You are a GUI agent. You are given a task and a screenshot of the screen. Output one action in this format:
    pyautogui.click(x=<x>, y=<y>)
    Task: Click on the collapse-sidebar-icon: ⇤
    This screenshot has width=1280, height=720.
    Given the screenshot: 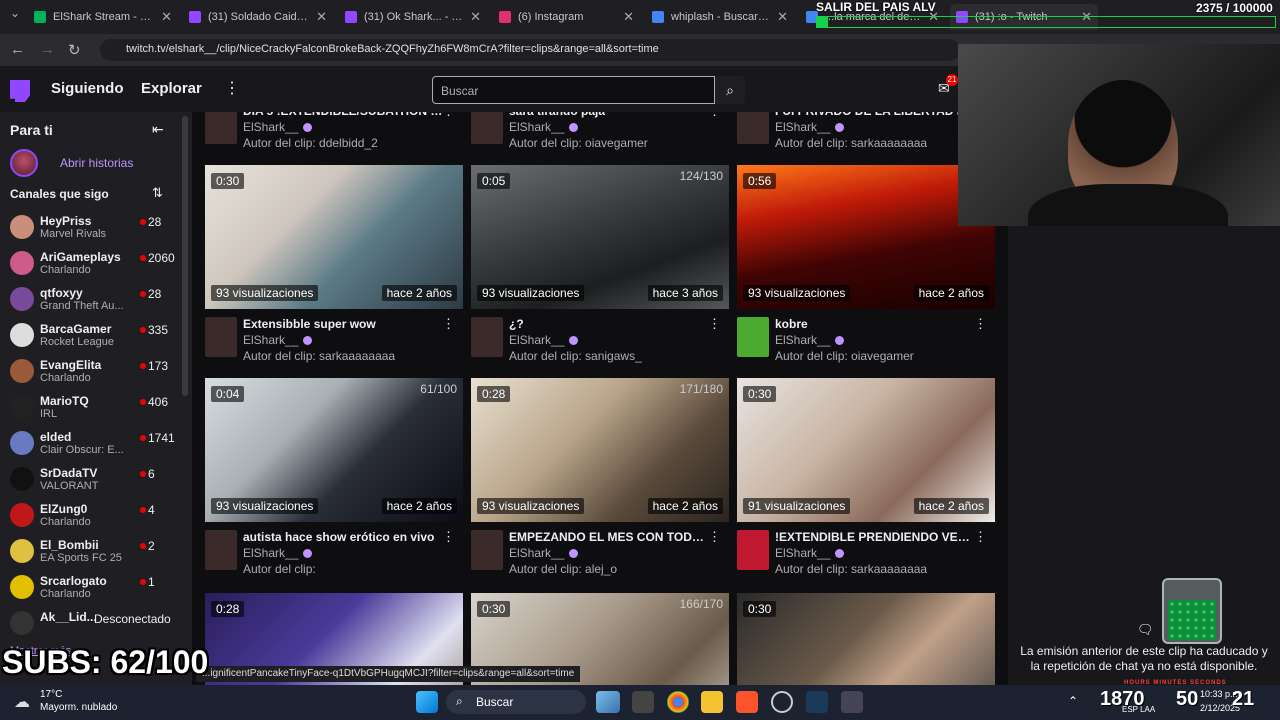 What is the action you would take?
    pyautogui.click(x=158, y=129)
    